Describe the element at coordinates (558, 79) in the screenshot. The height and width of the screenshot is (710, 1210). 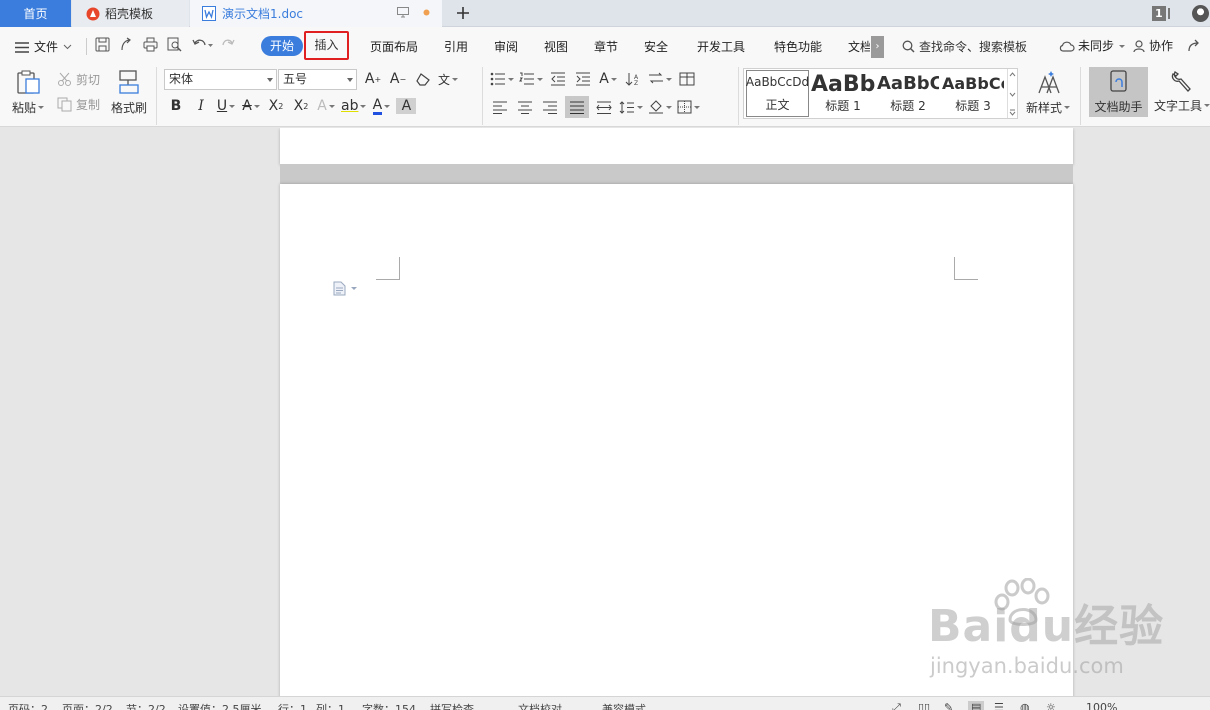
I see `decrease-indent-icon` at that location.